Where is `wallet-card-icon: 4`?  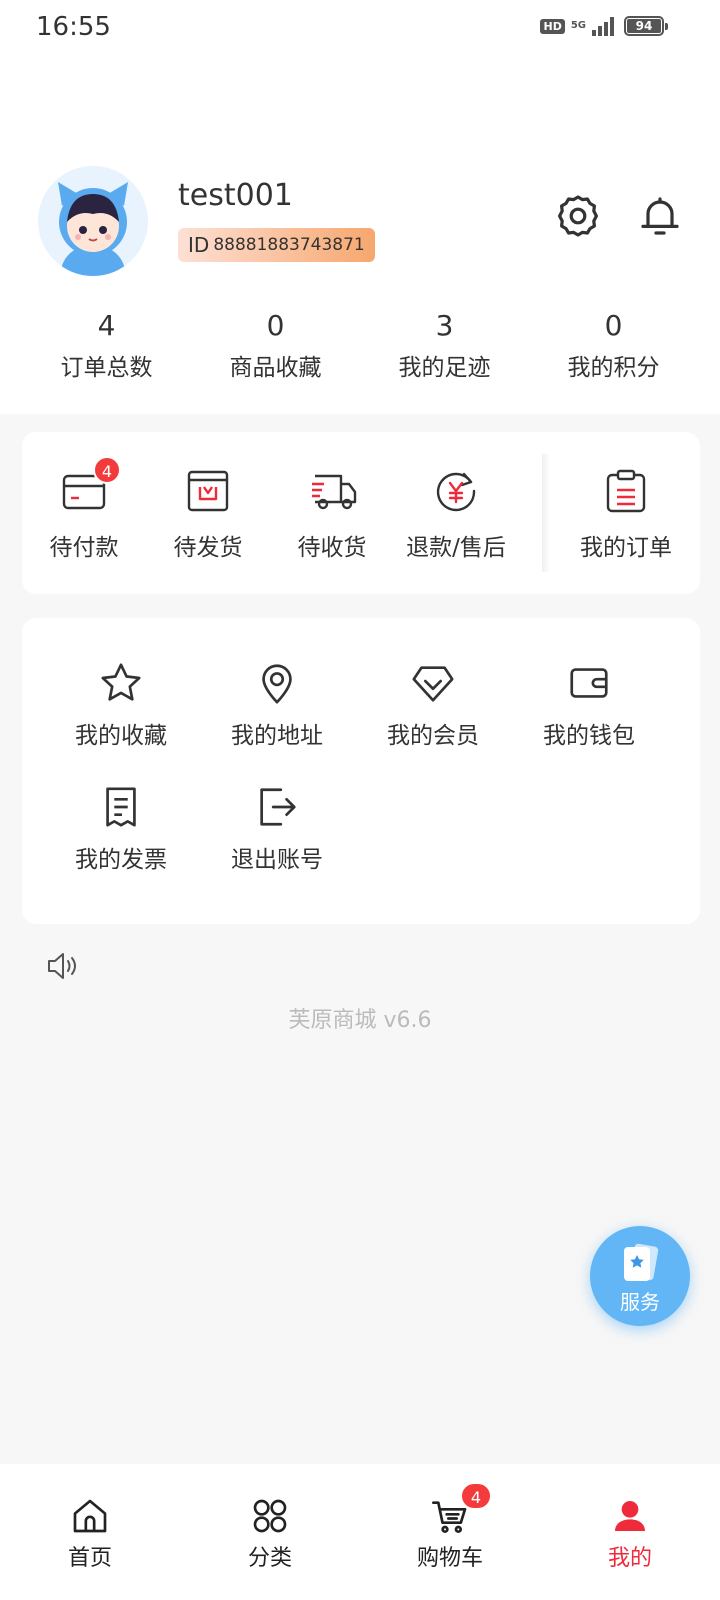 wallet-card-icon: 4 is located at coordinates (91, 485).